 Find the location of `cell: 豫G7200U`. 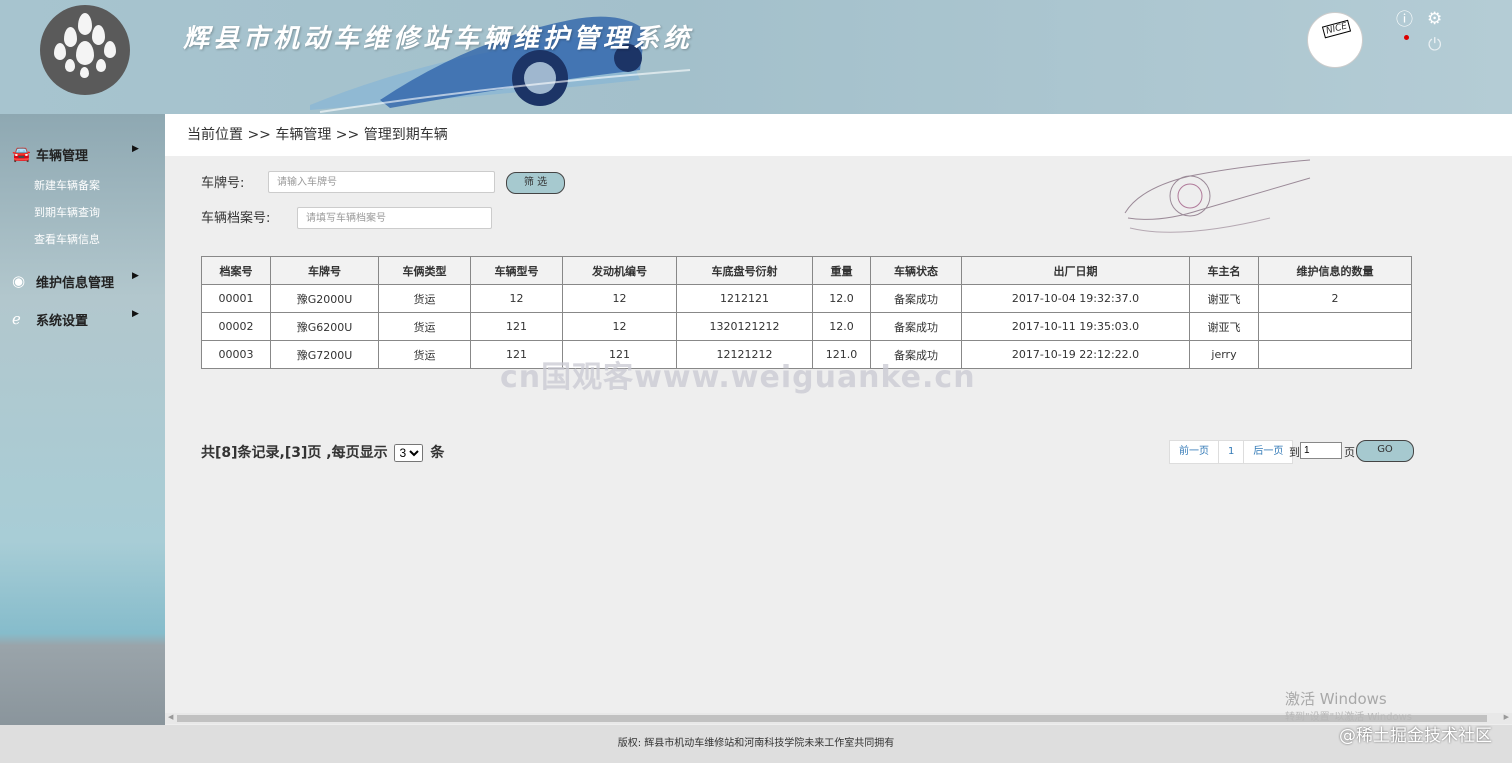

cell: 豫G7200U is located at coordinates (324, 354).